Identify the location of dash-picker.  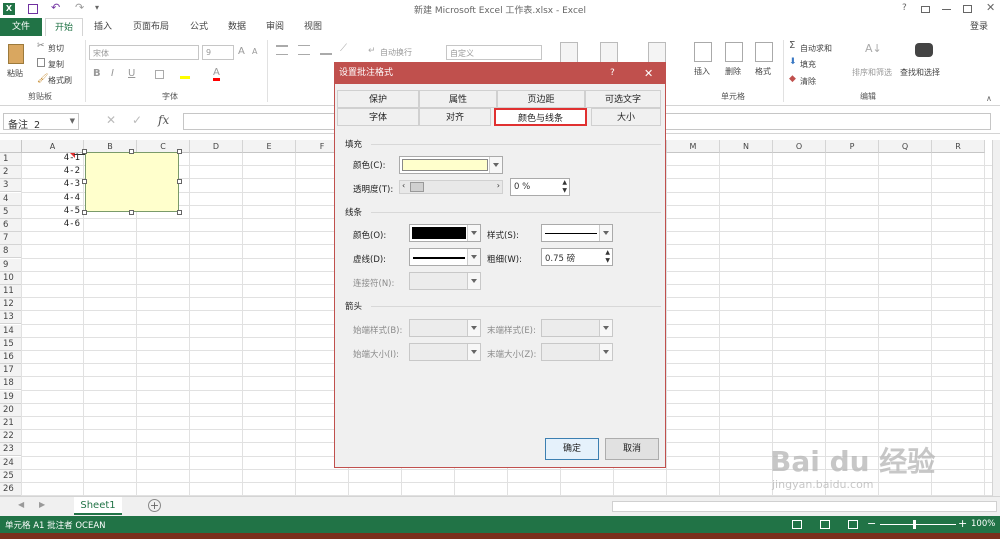
(445, 257).